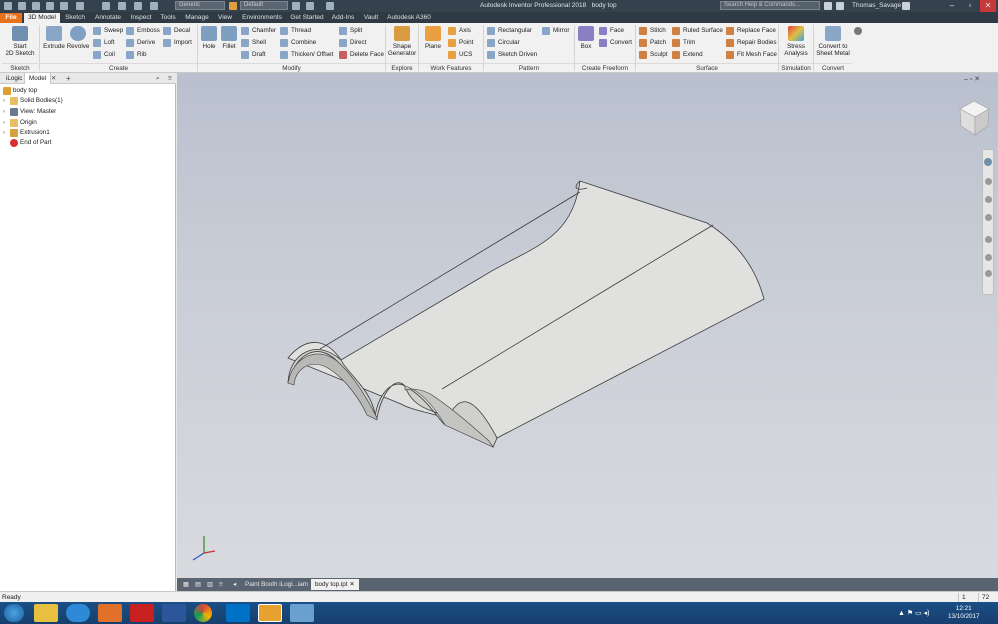 This screenshot has width=998, height=624. I want to click on delete-face-button: Delete Face, so click(361, 55).